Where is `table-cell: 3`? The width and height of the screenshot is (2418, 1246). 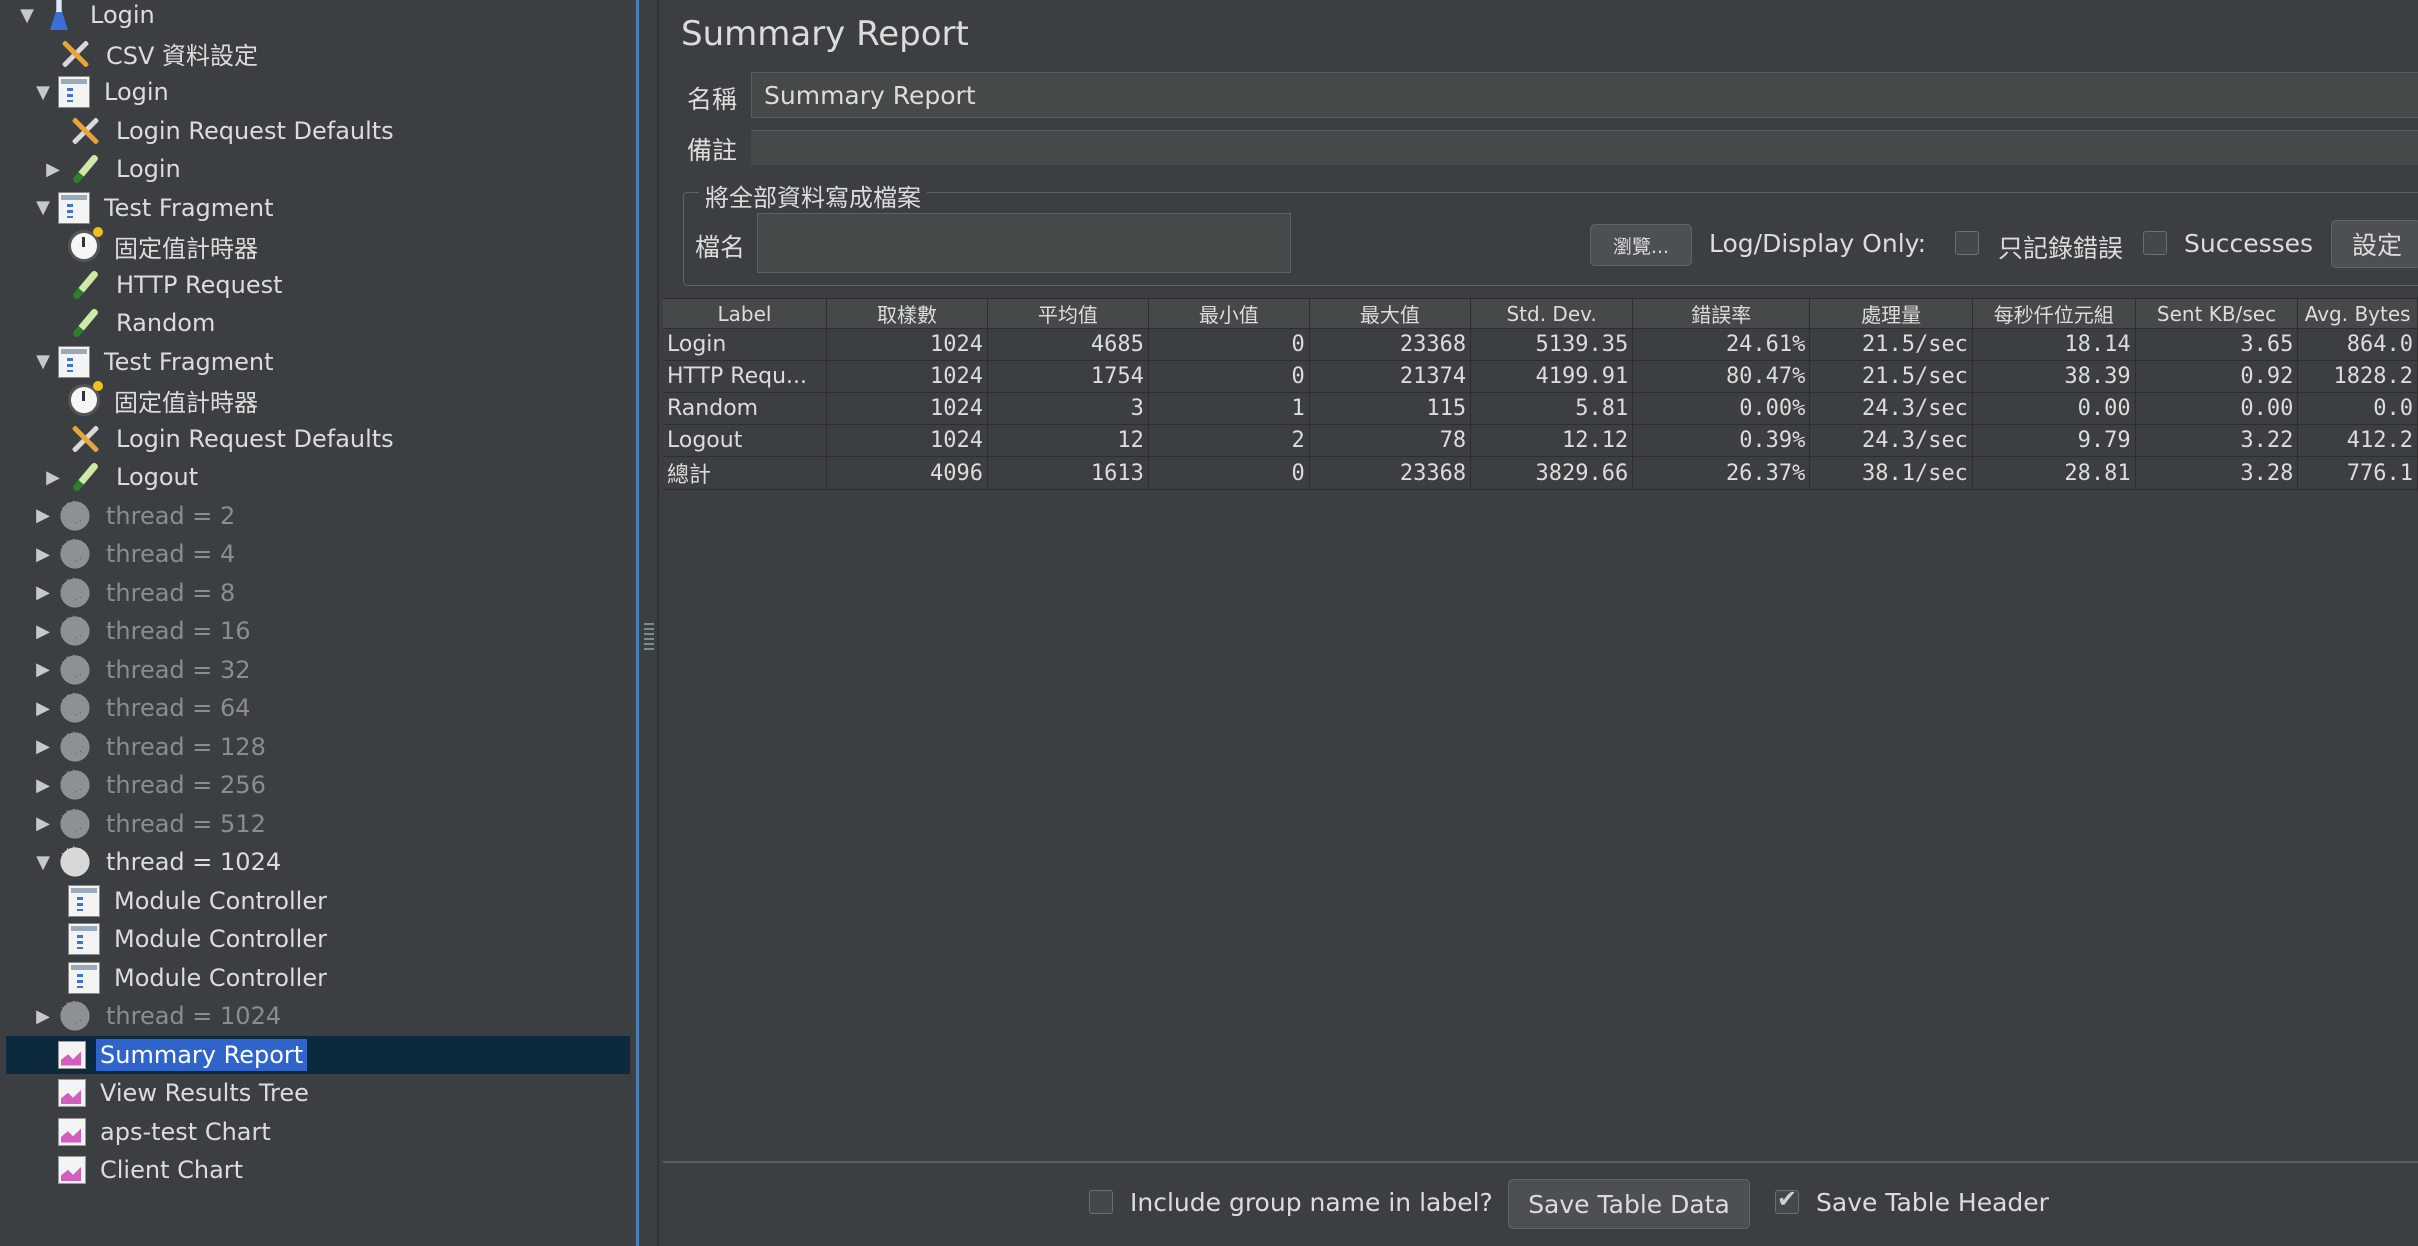 table-cell: 3 is located at coordinates (1068, 408).